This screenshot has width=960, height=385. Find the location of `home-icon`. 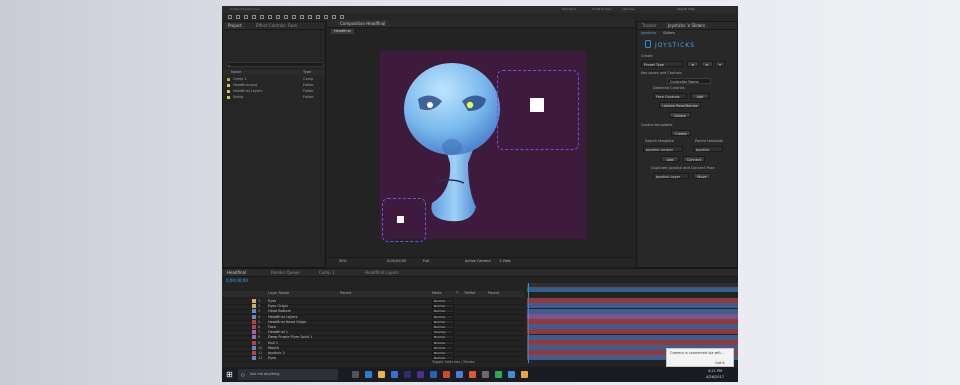

home-icon is located at coordinates (230, 17).